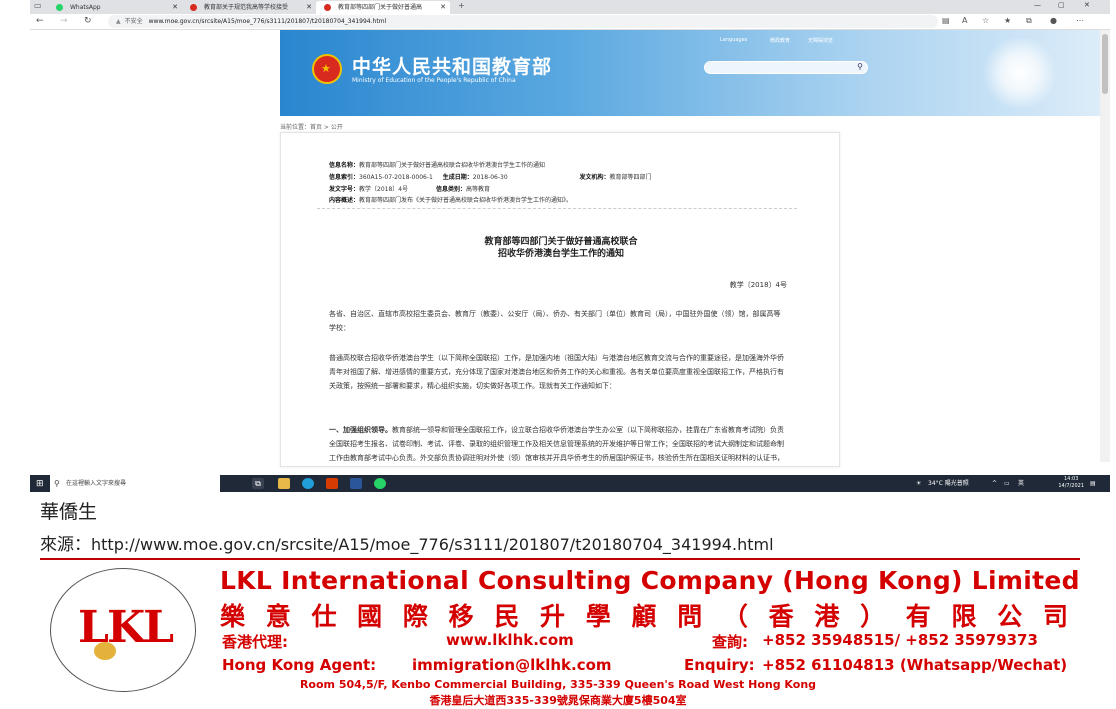  Describe the element at coordinates (69, 512) in the screenshot. I see `caption-label: 華僑生` at that location.